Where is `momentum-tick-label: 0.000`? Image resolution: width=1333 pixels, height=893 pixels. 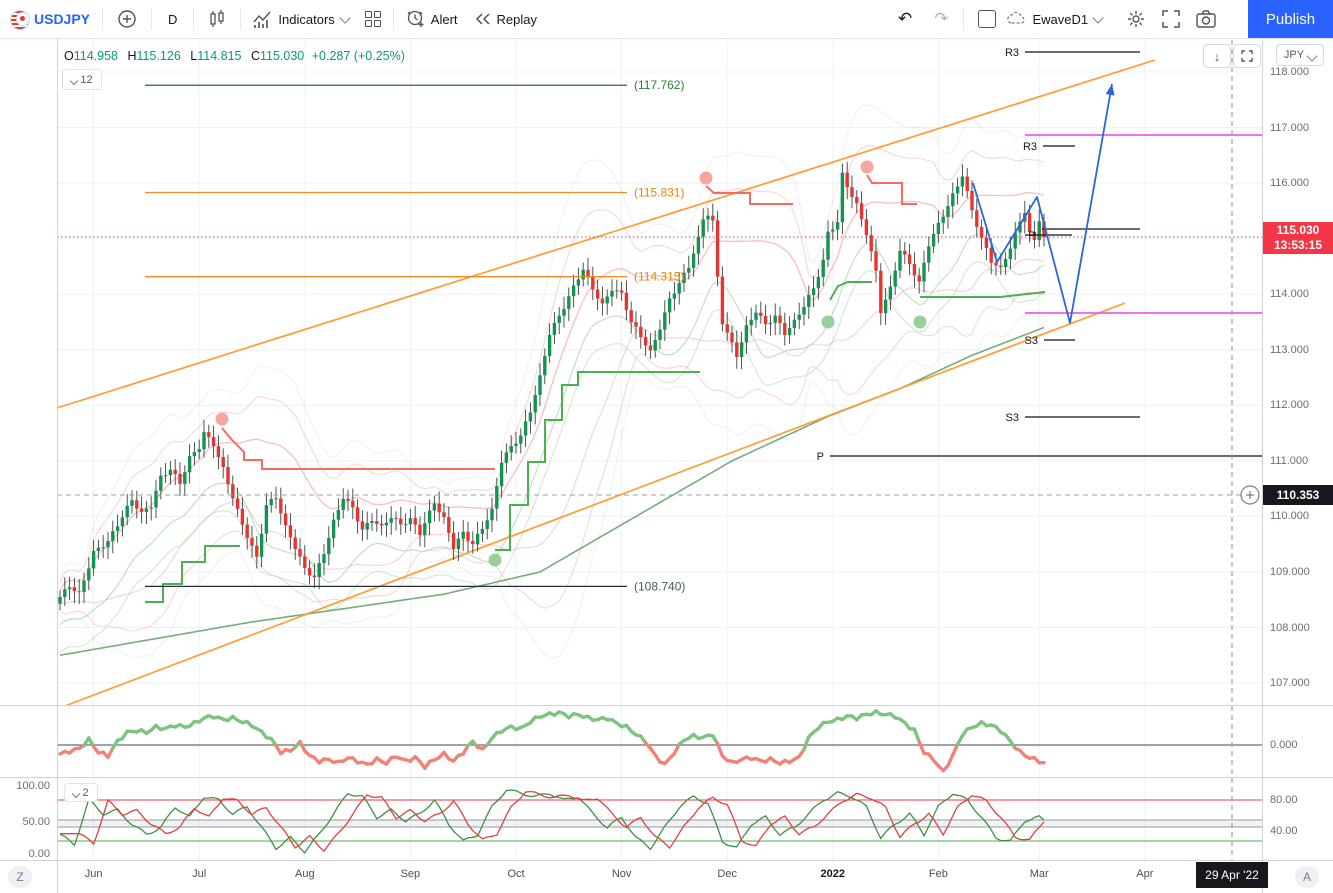 momentum-tick-label: 0.000 is located at coordinates (1284, 745).